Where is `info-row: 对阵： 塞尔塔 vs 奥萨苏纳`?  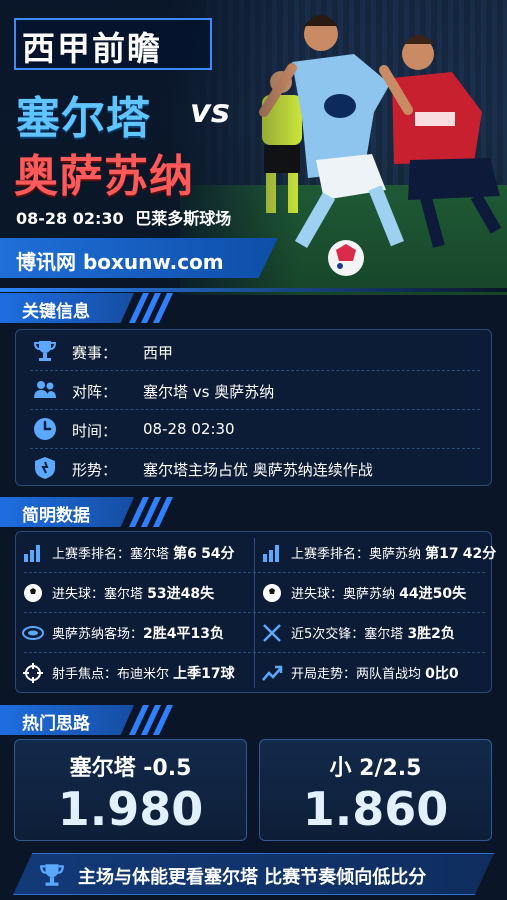
info-row: 对阵： 塞尔塔 vs 奥萨苏纳 is located at coordinates (254, 390).